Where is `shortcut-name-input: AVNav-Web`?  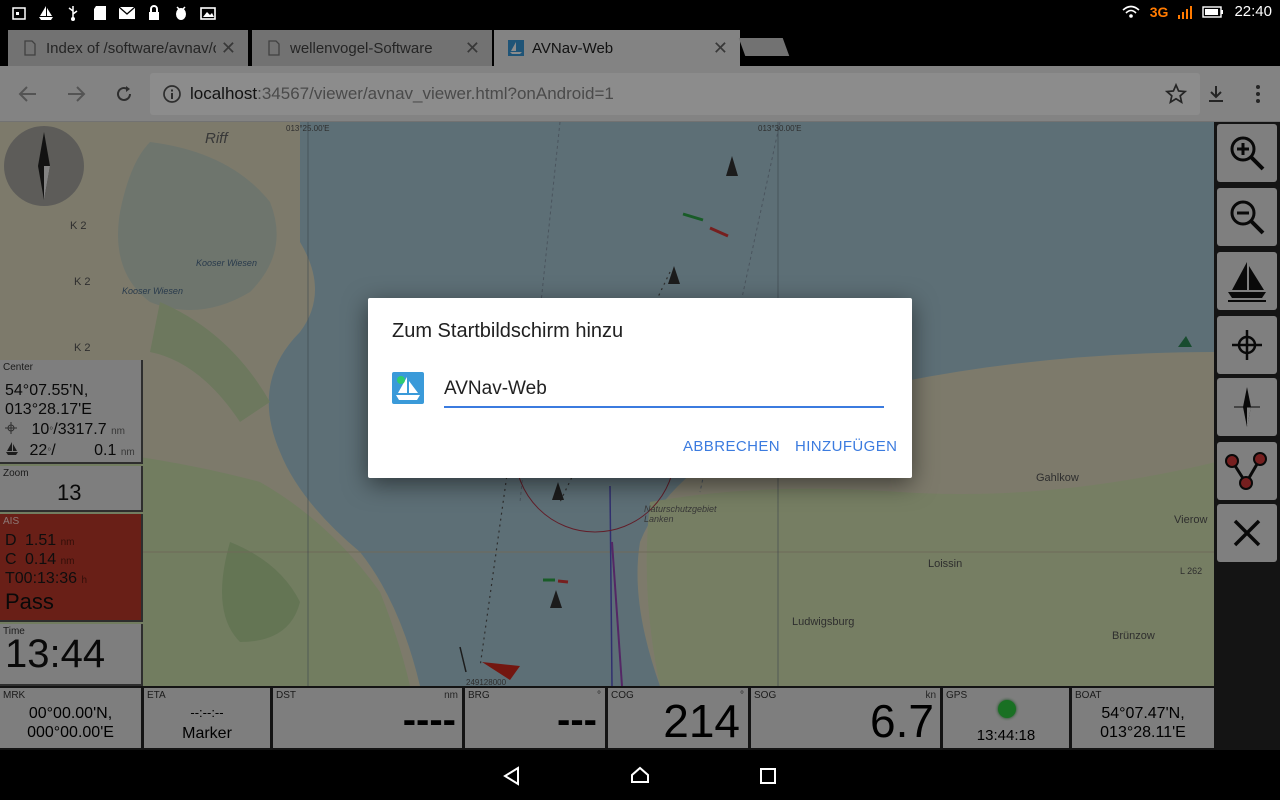
shortcut-name-input: AVNav-Web is located at coordinates (664, 390).